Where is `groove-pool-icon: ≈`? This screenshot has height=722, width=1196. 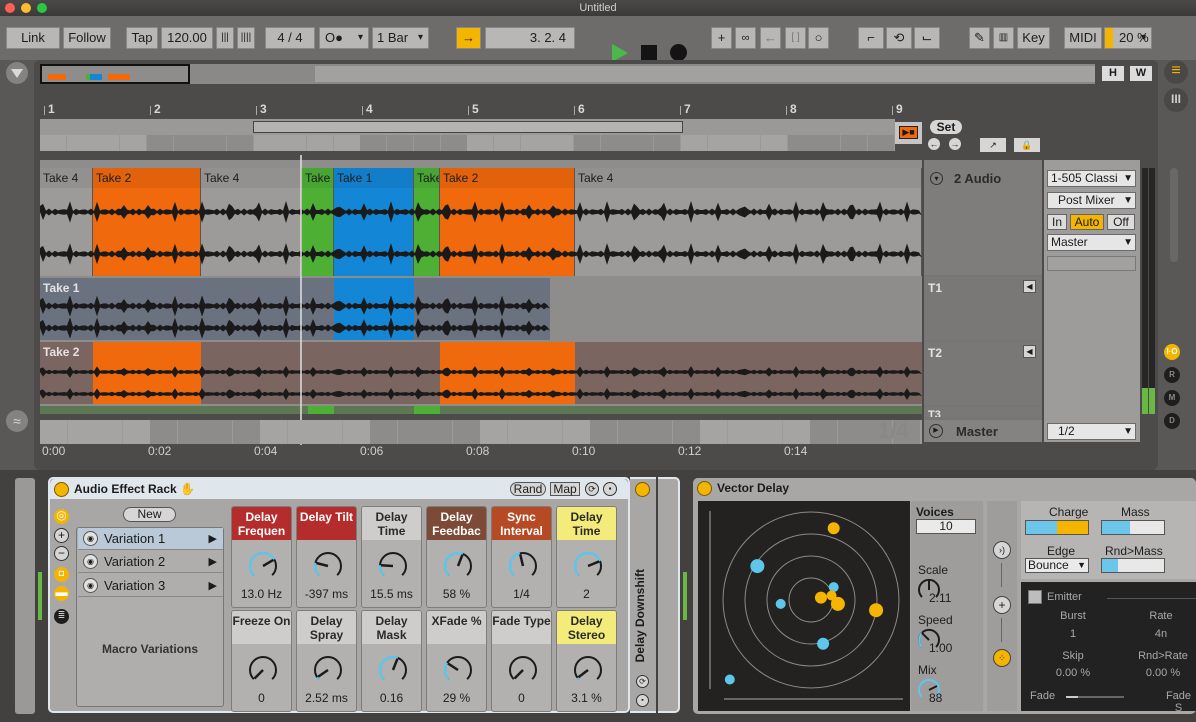
groove-pool-icon: ≈ is located at coordinates (17, 421).